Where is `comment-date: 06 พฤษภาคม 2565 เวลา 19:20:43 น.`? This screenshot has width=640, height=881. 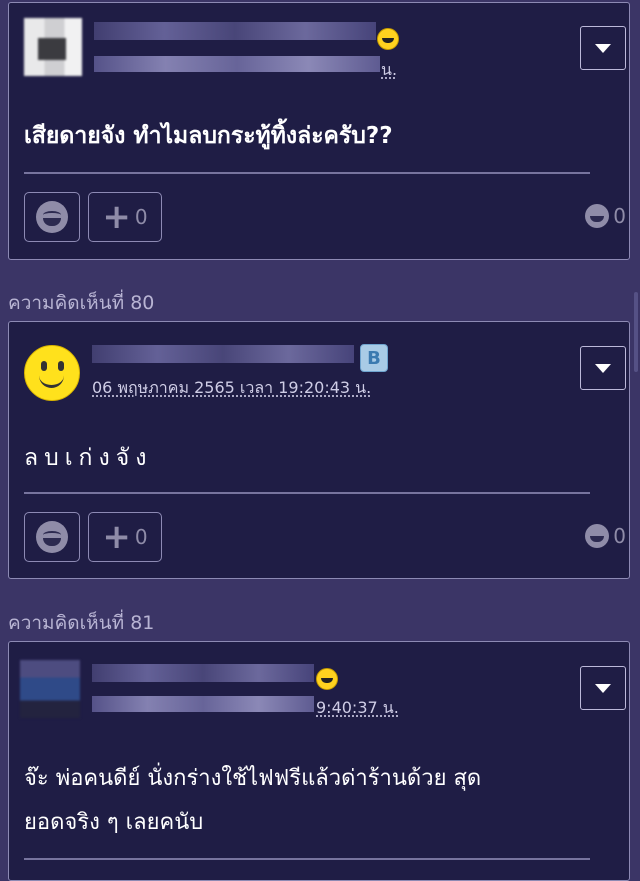 comment-date: 06 พฤษภาคม 2565 เวลา 19:20:43 น. is located at coordinates (231, 388).